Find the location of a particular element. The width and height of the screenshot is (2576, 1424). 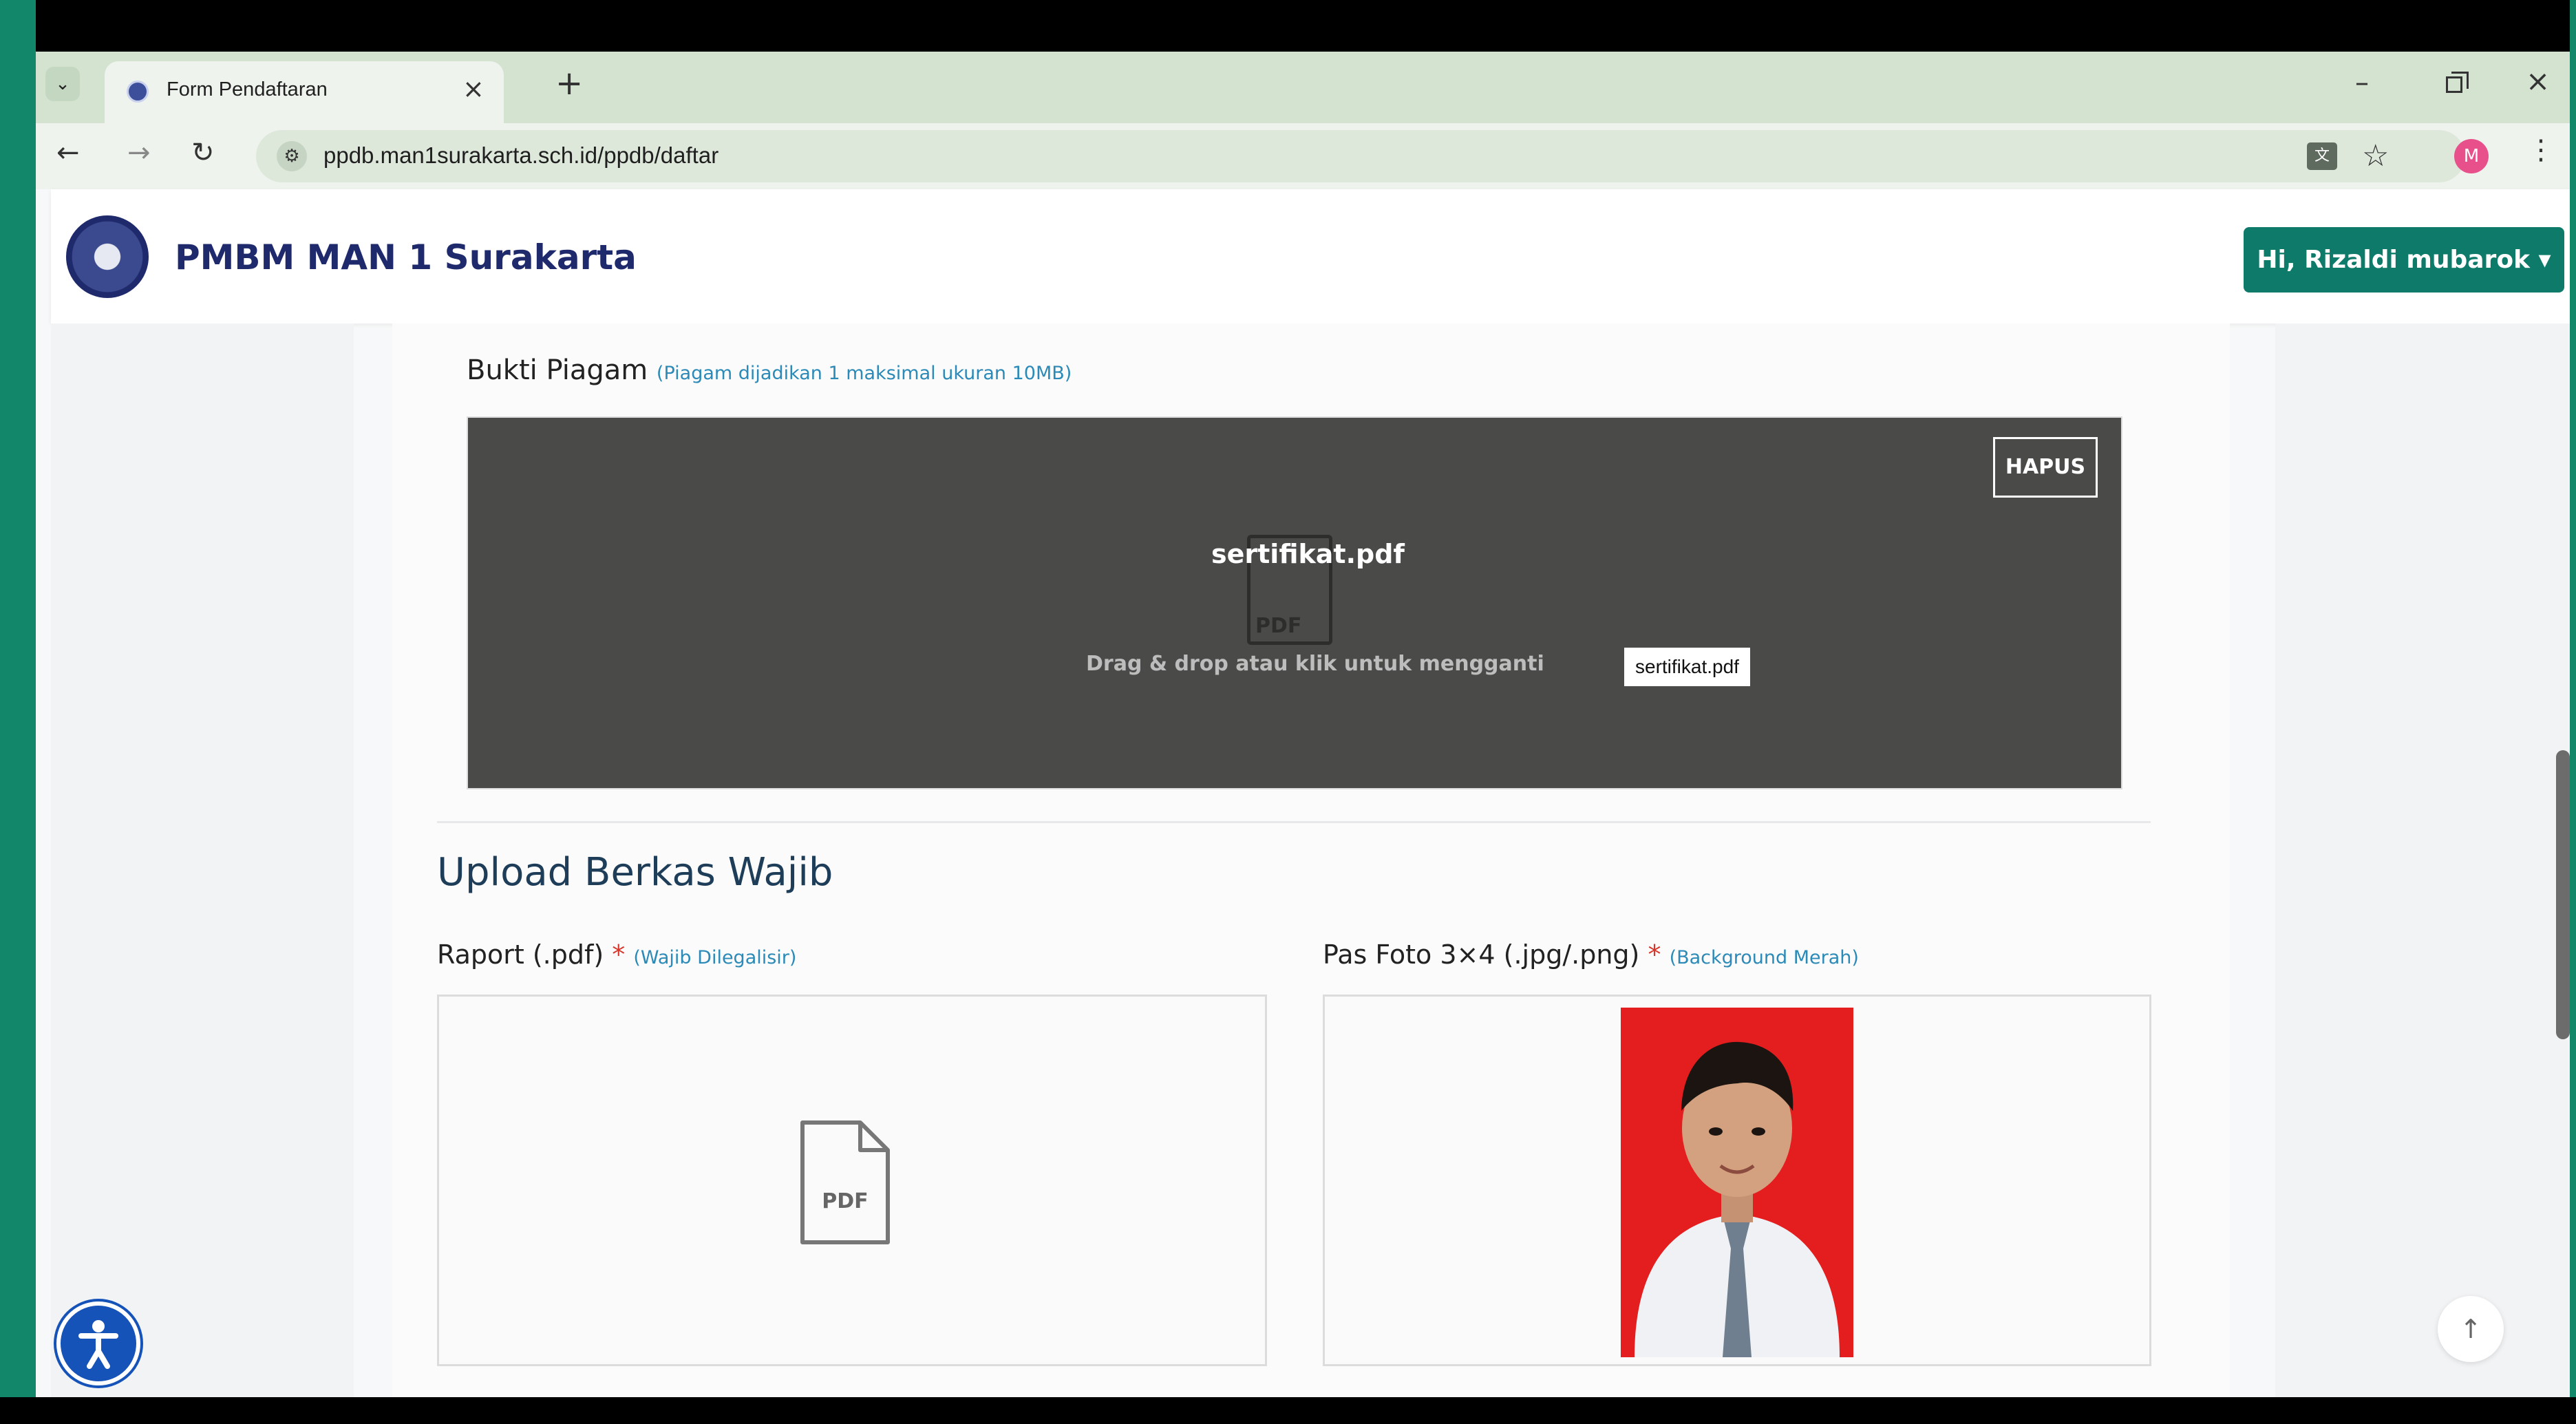

pdf-file-icon: PDF is located at coordinates (845, 1182).